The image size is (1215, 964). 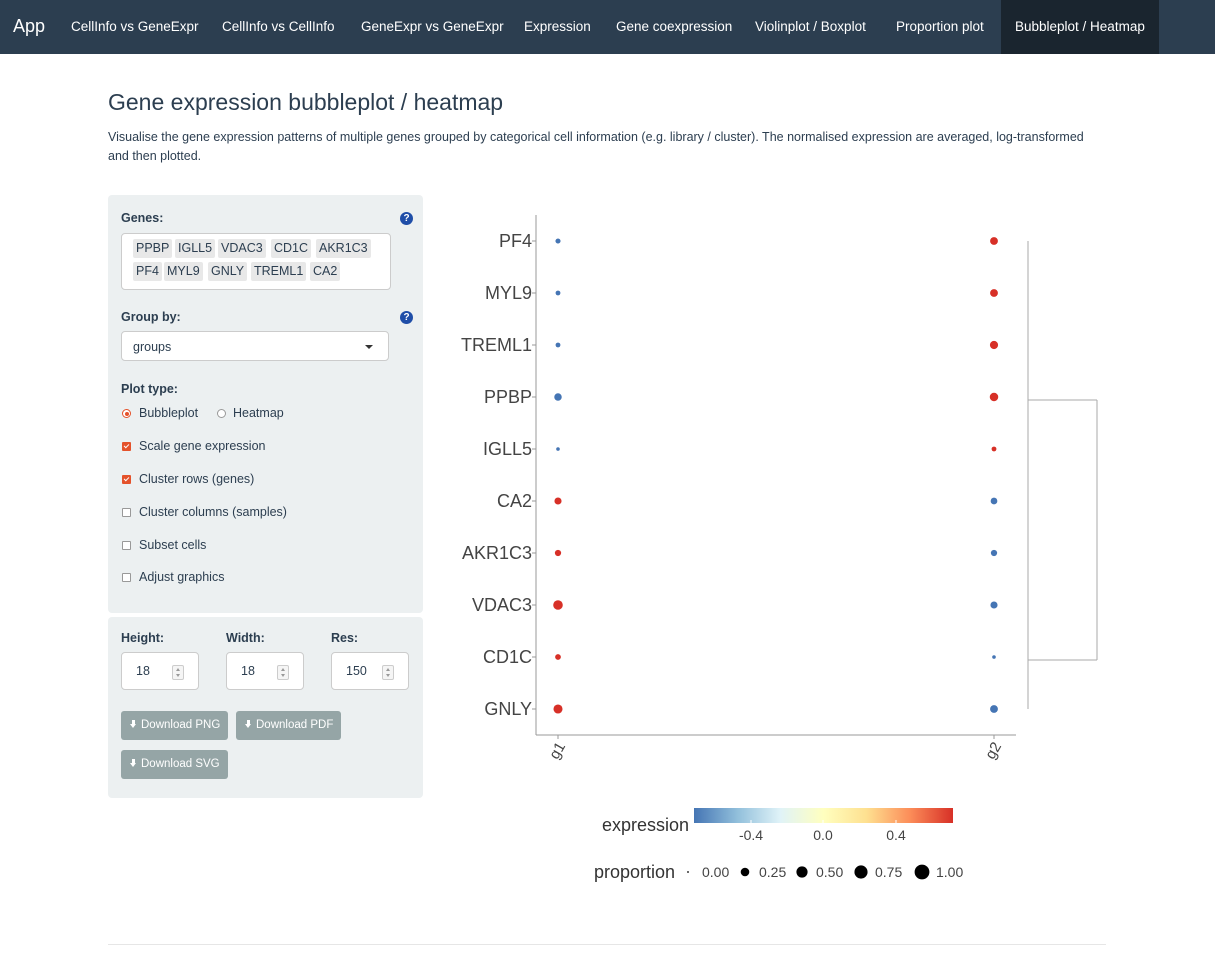 I want to click on y-tick-label: PPBP, so click(x=508, y=397).